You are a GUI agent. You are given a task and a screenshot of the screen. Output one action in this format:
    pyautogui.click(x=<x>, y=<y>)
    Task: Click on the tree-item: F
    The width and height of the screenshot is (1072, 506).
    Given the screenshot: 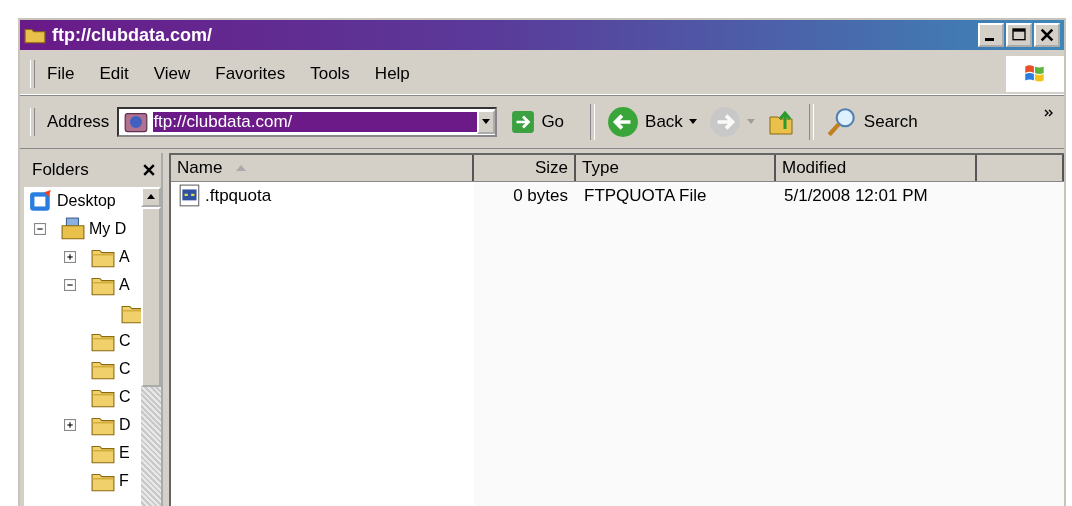 What is the action you would take?
    pyautogui.click(x=124, y=481)
    